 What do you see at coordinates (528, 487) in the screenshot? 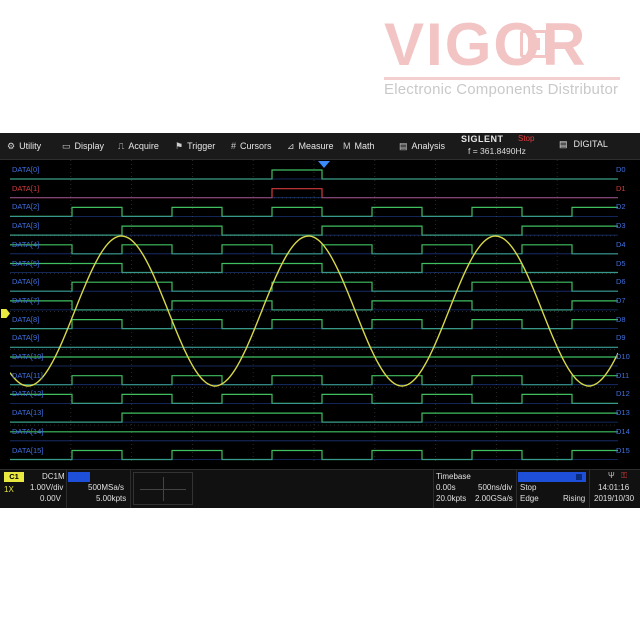
I see `trigger-state: Stop` at bounding box center [528, 487].